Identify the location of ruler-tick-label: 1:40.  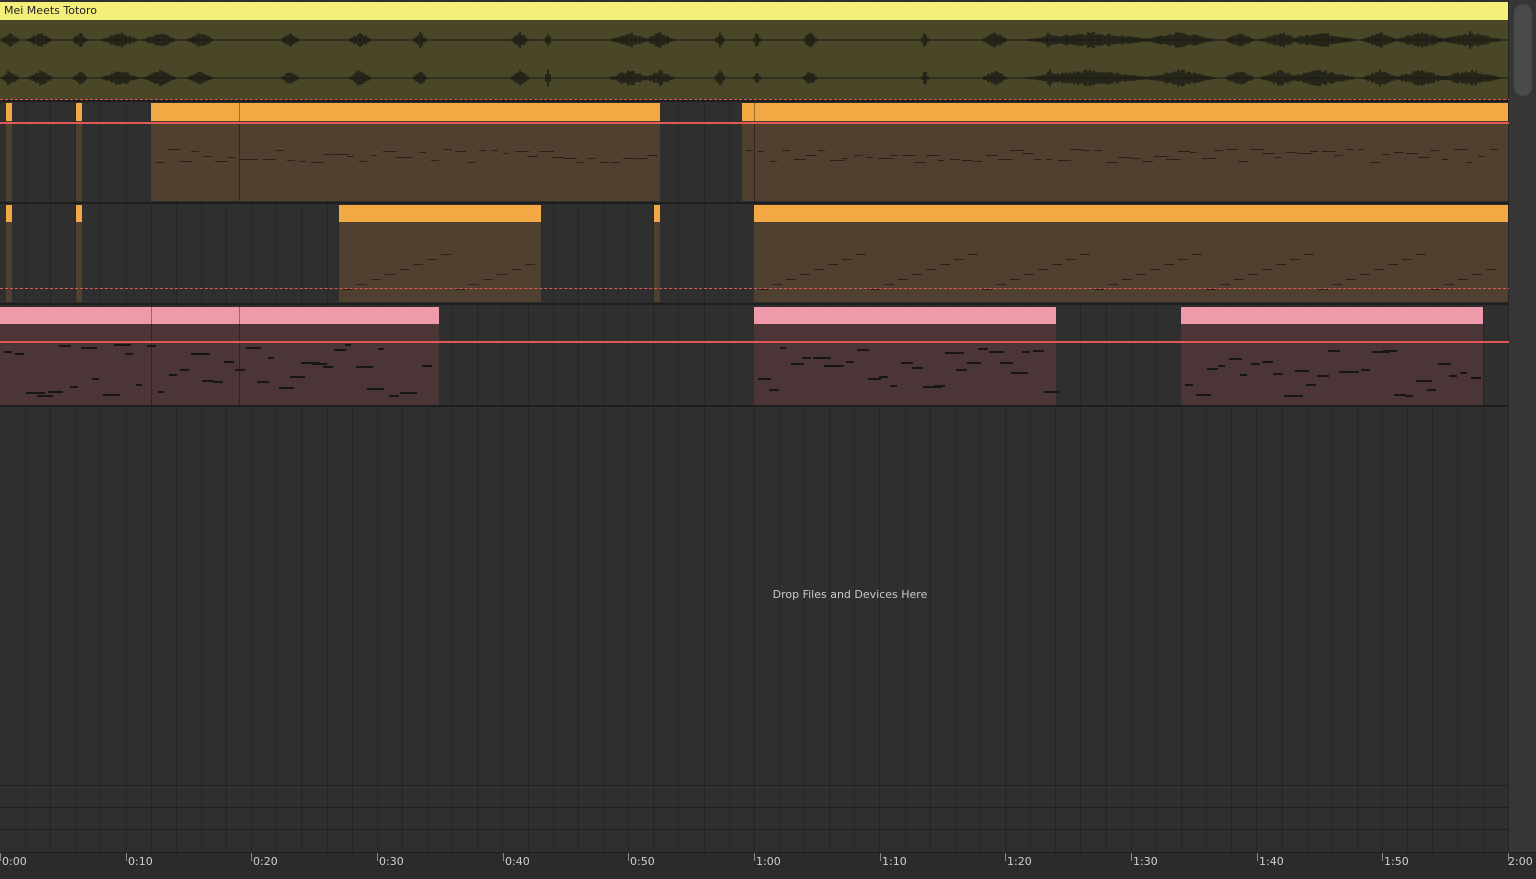
(1271, 861).